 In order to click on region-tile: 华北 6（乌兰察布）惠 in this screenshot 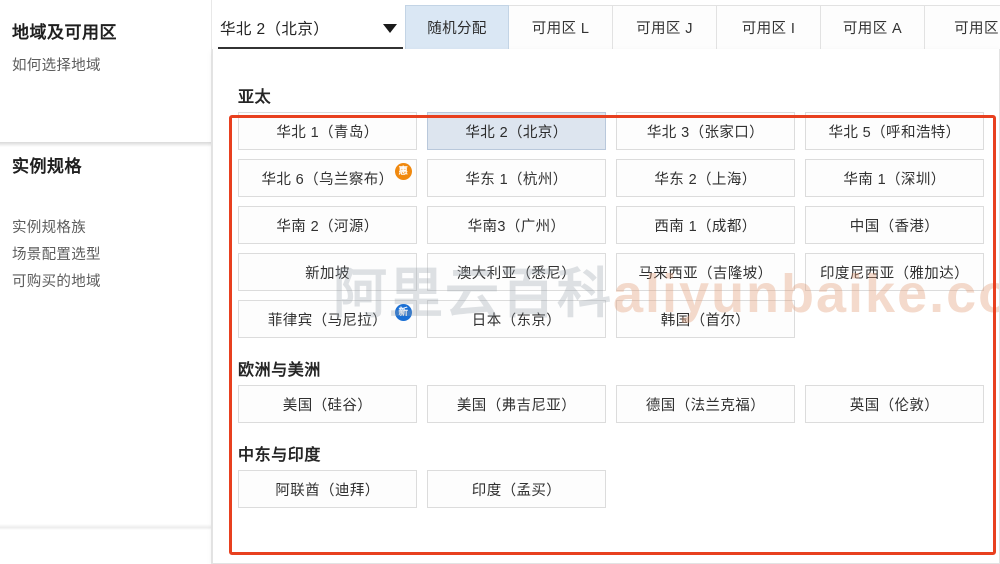, I will do `click(327, 178)`.